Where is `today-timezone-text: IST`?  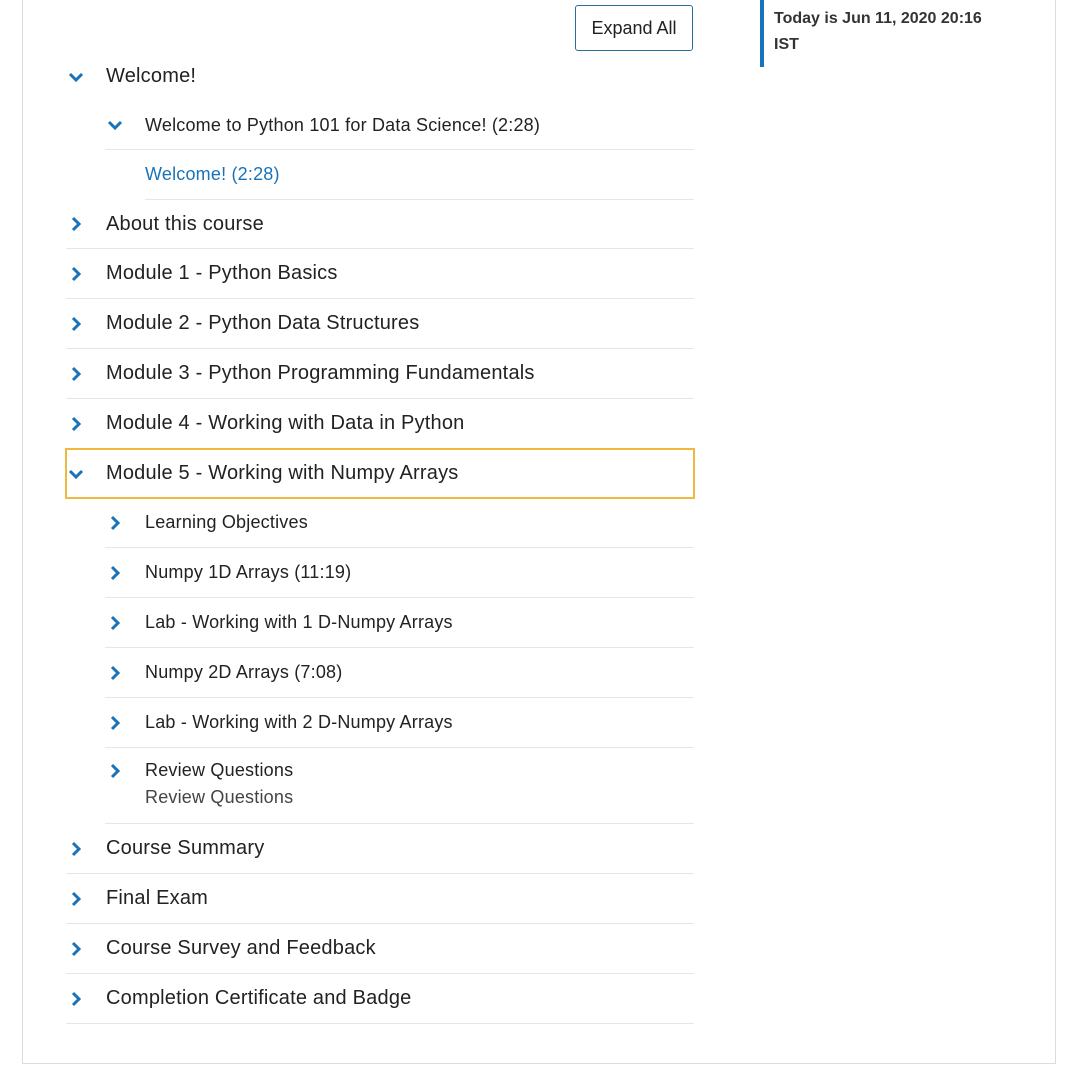 today-timezone-text: IST is located at coordinates (786, 44).